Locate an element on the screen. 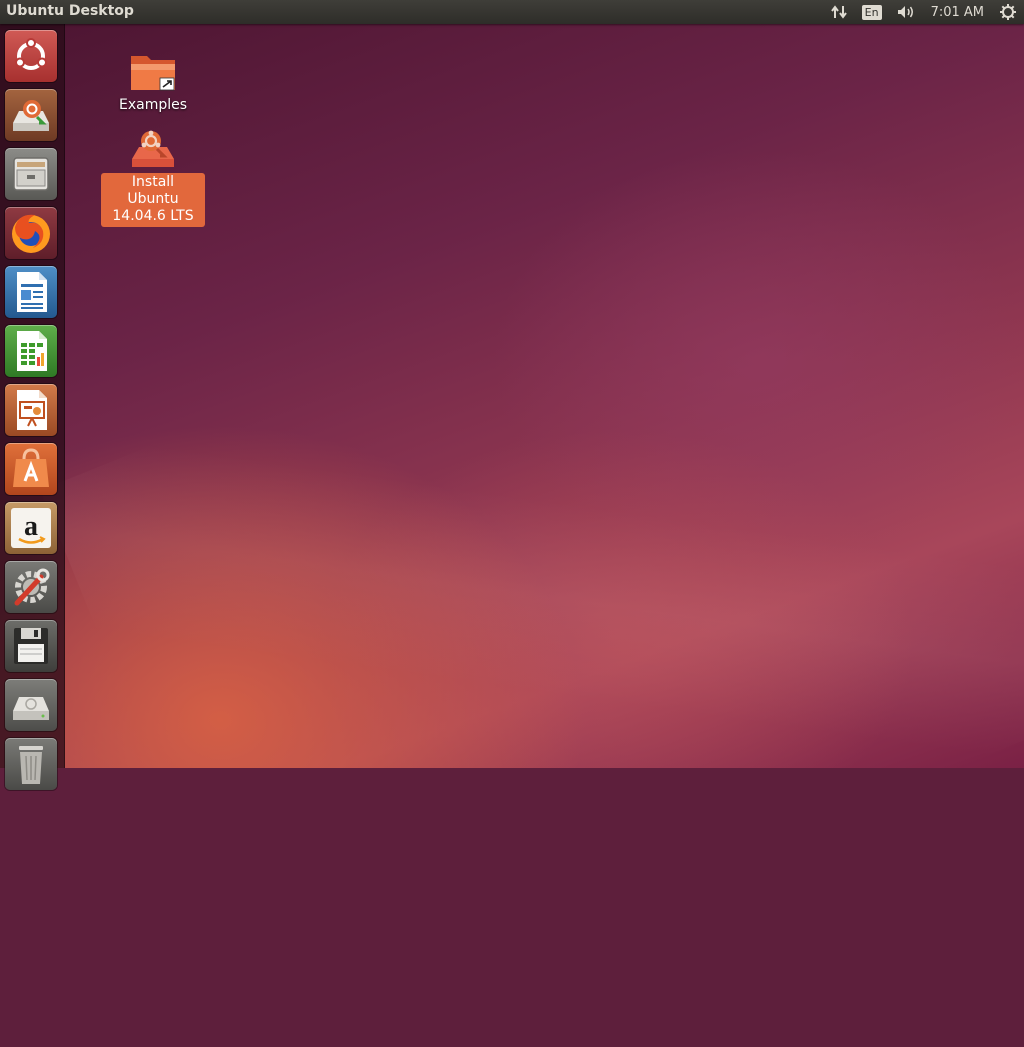 This screenshot has width=1024, height=1047. session-indicator is located at coordinates (1008, 12).